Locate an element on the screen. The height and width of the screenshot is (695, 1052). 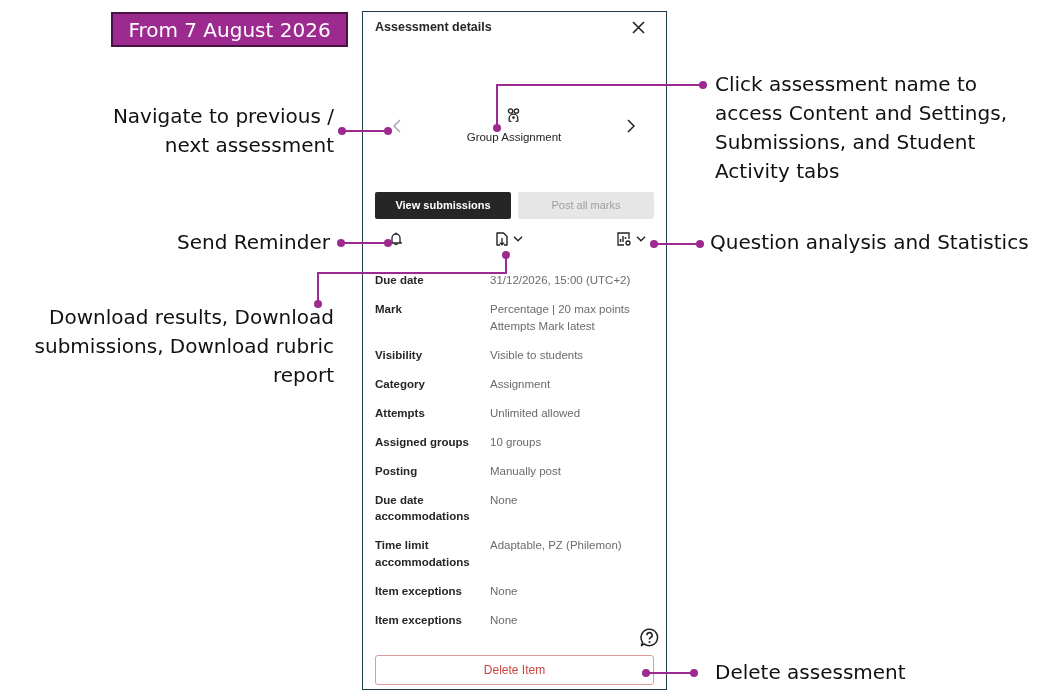
reminder-tool-button is located at coordinates (396, 239).